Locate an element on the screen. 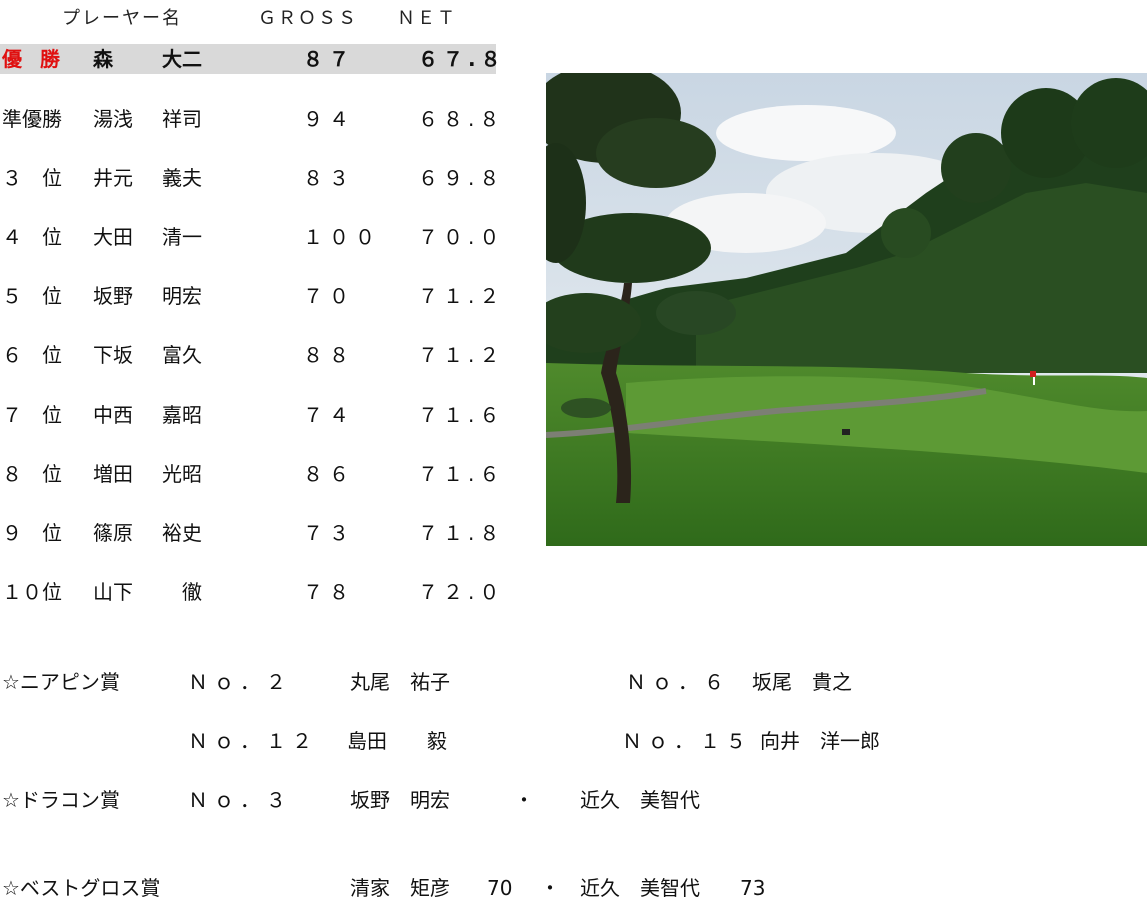  gross-score: ７８ is located at coordinates (329, 592).